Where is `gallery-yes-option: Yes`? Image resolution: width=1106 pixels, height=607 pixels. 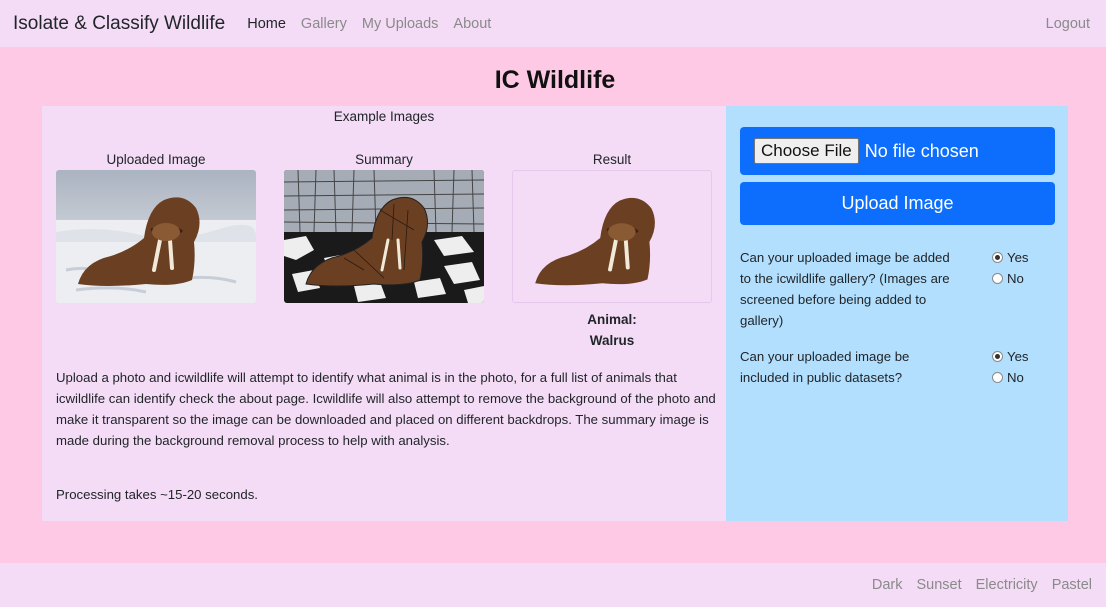 gallery-yes-option: Yes is located at coordinates (1010, 257).